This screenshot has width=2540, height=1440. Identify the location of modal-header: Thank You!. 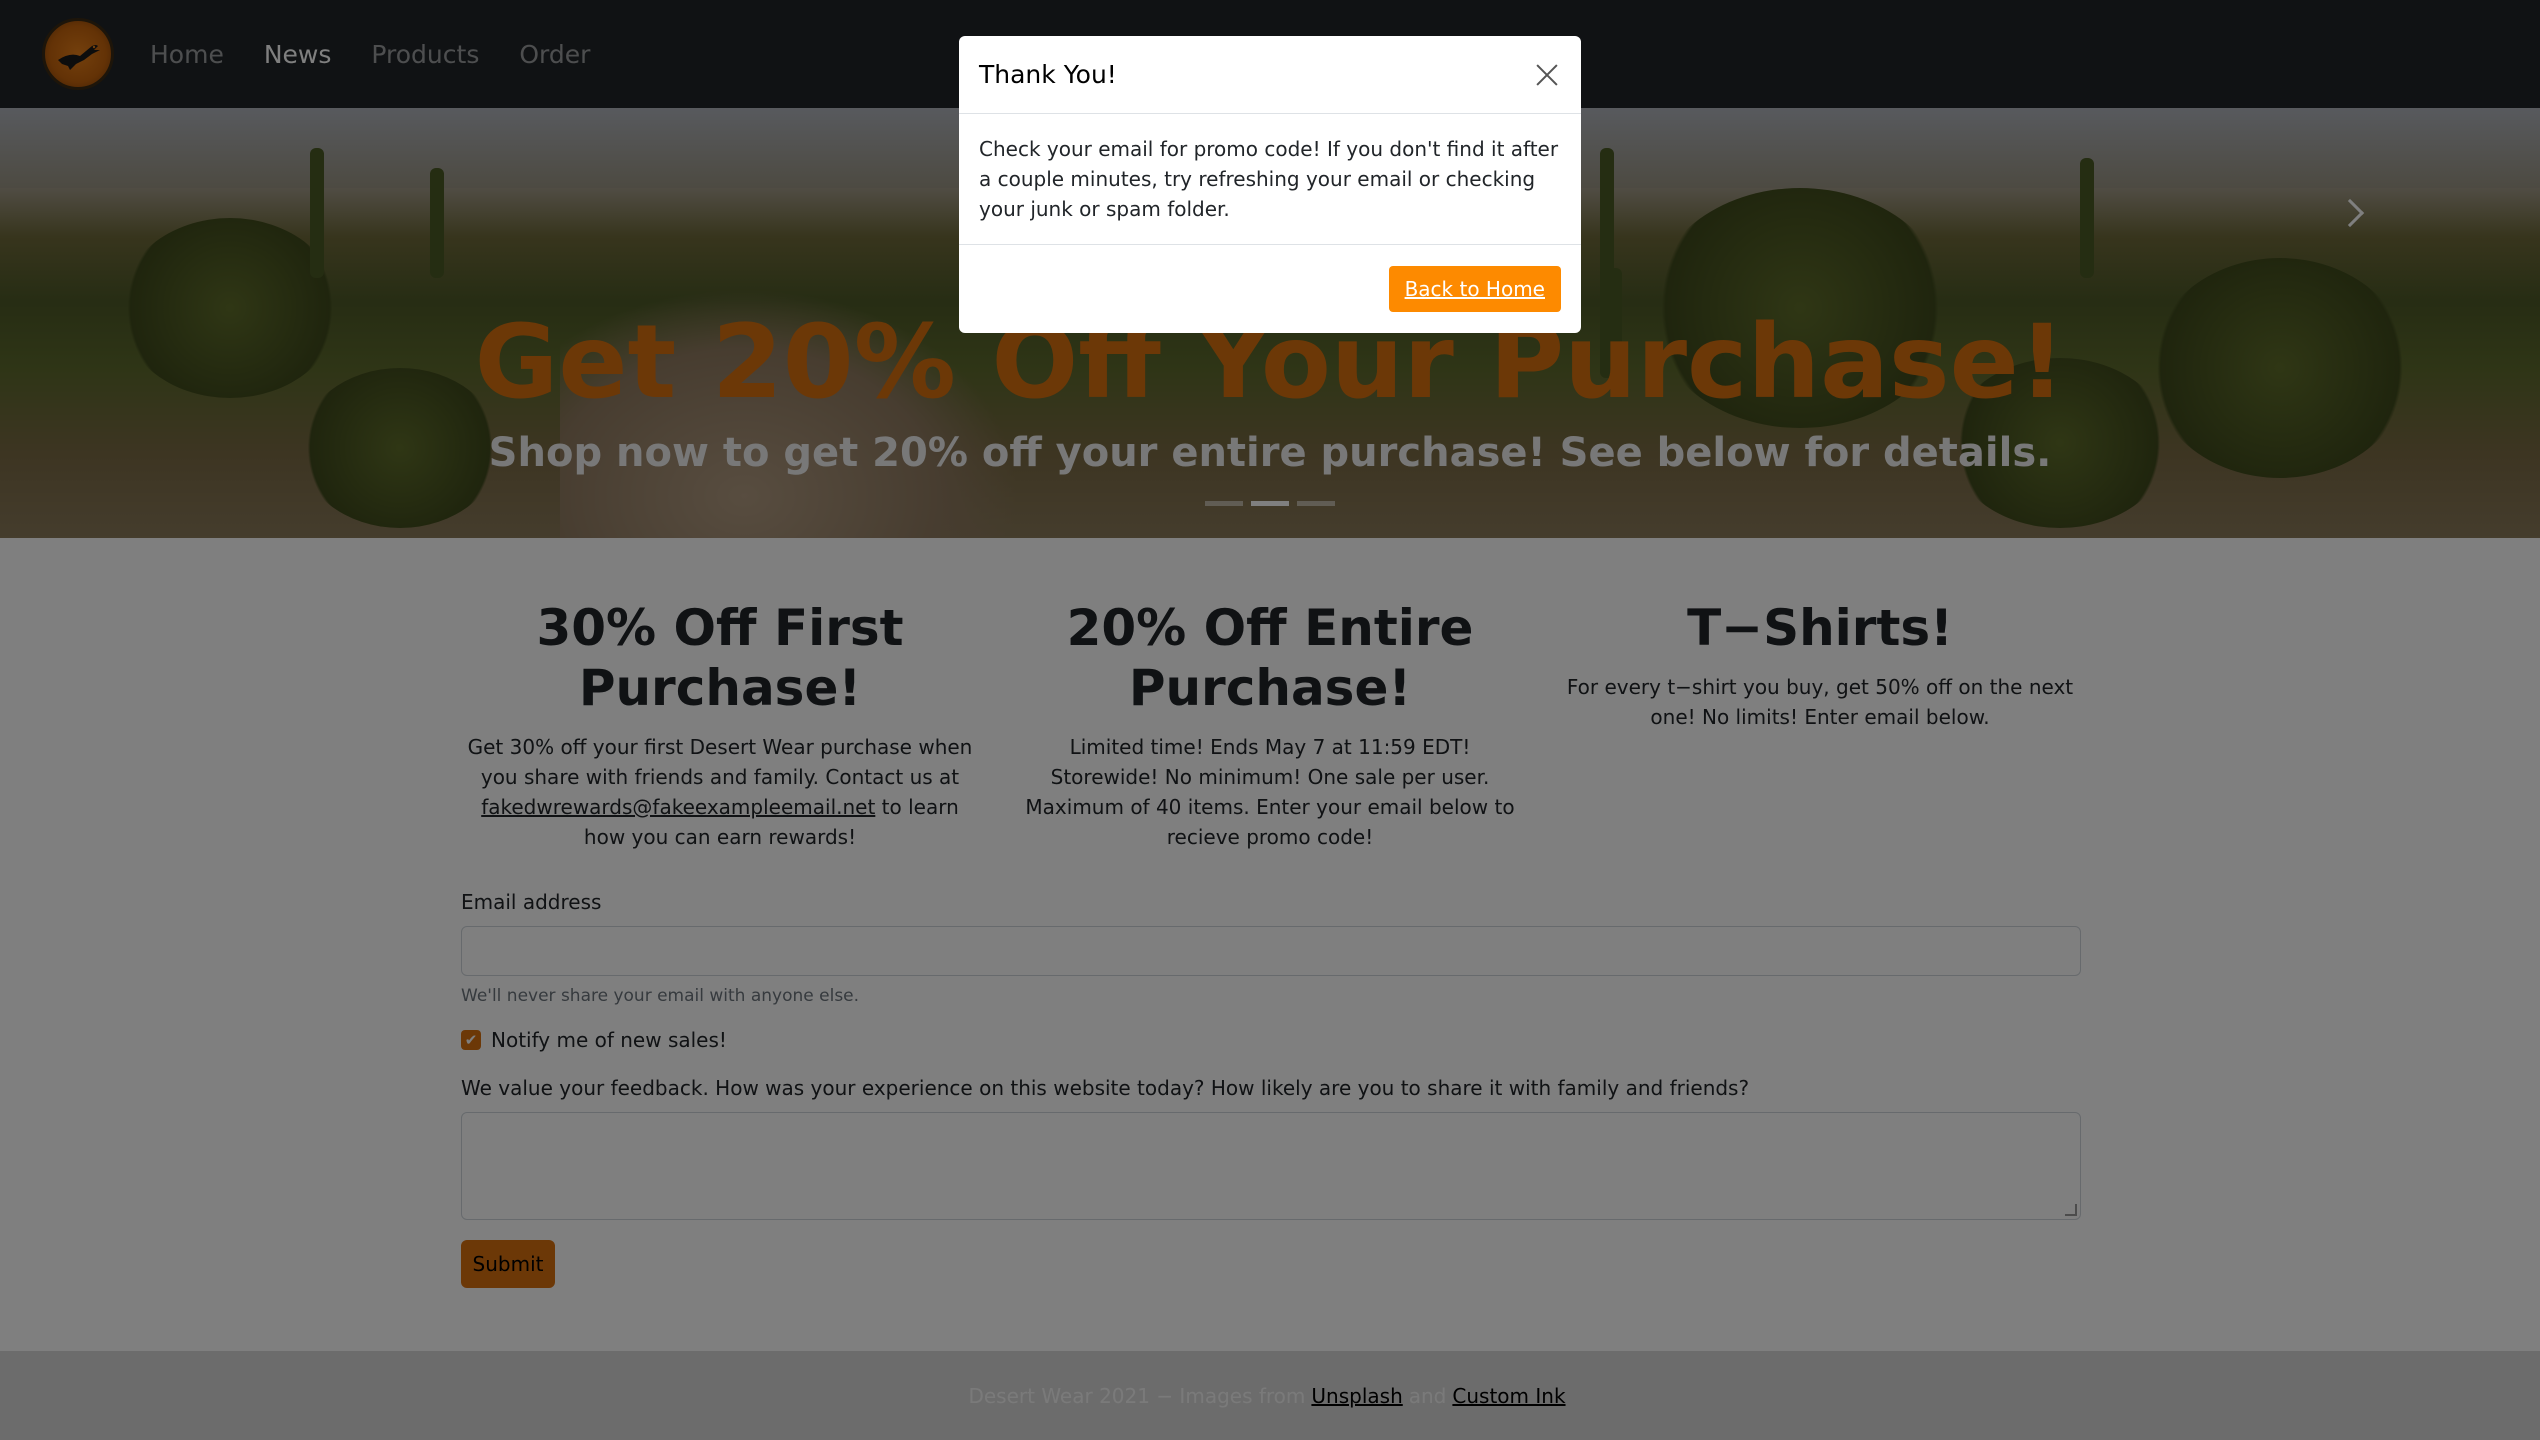
(1270, 75).